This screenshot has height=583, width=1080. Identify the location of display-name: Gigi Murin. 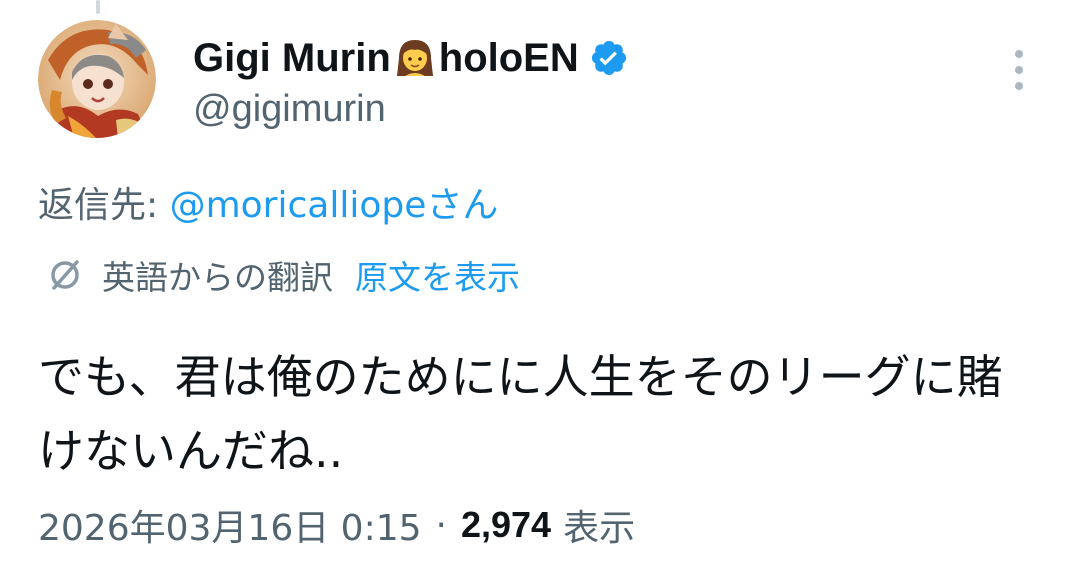
(292, 58).